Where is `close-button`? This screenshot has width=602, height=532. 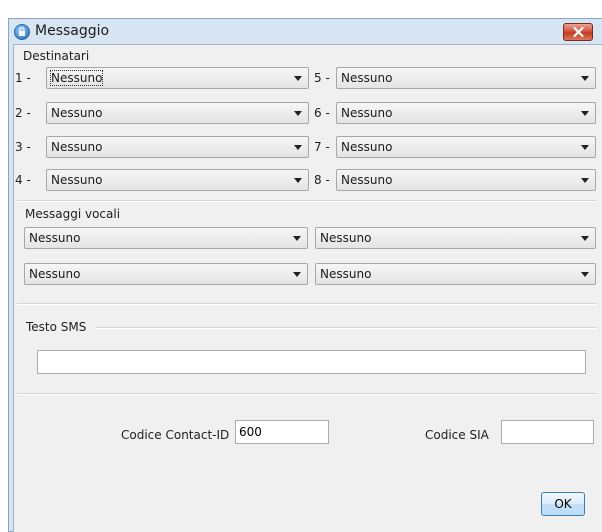 close-button is located at coordinates (578, 32).